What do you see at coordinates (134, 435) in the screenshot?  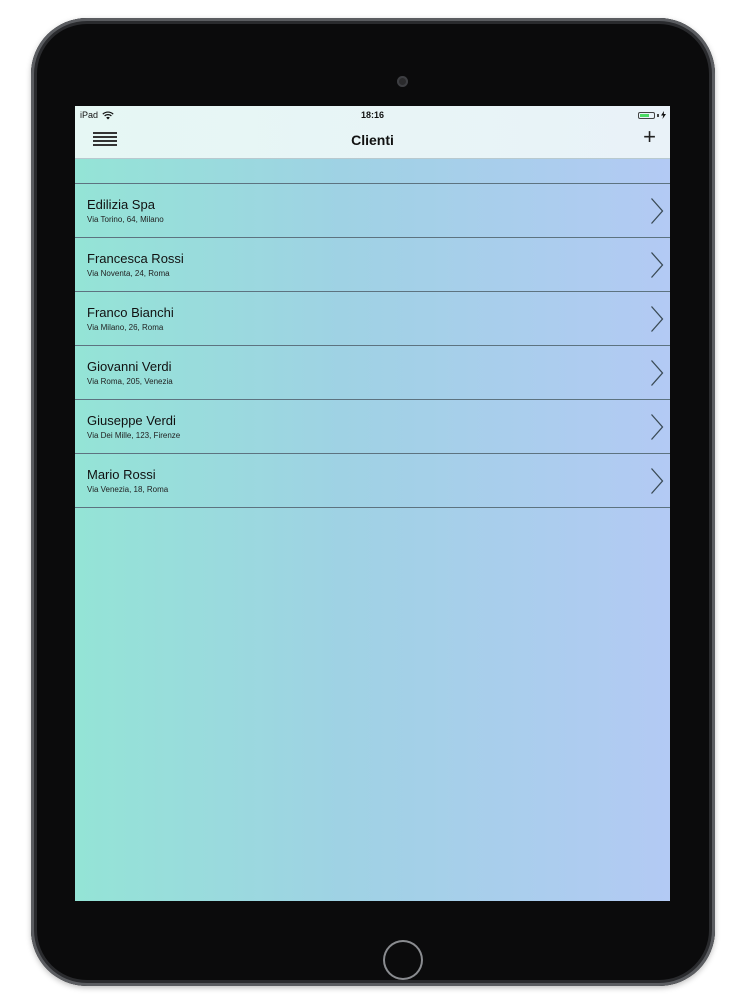 I see `client-address: Via Dei Mille, 123, Firenze` at bounding box center [134, 435].